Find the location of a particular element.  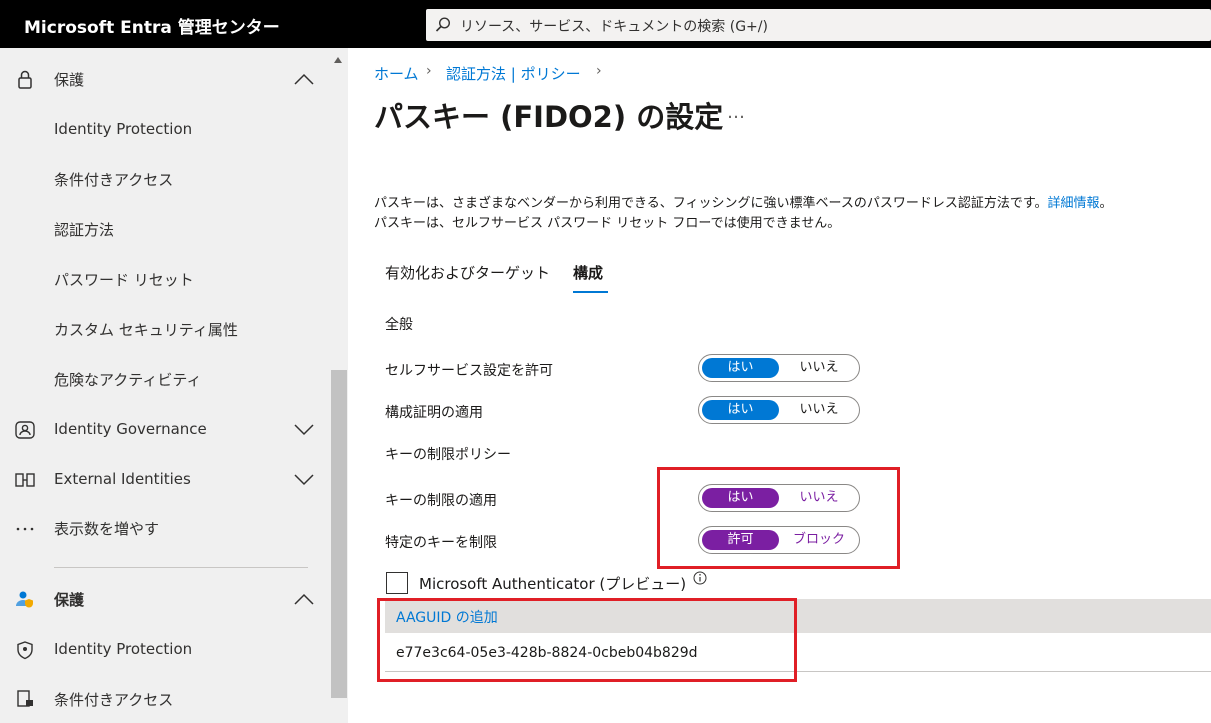

sidebar-group-protection-2: 保護 is located at coordinates (165, 599).